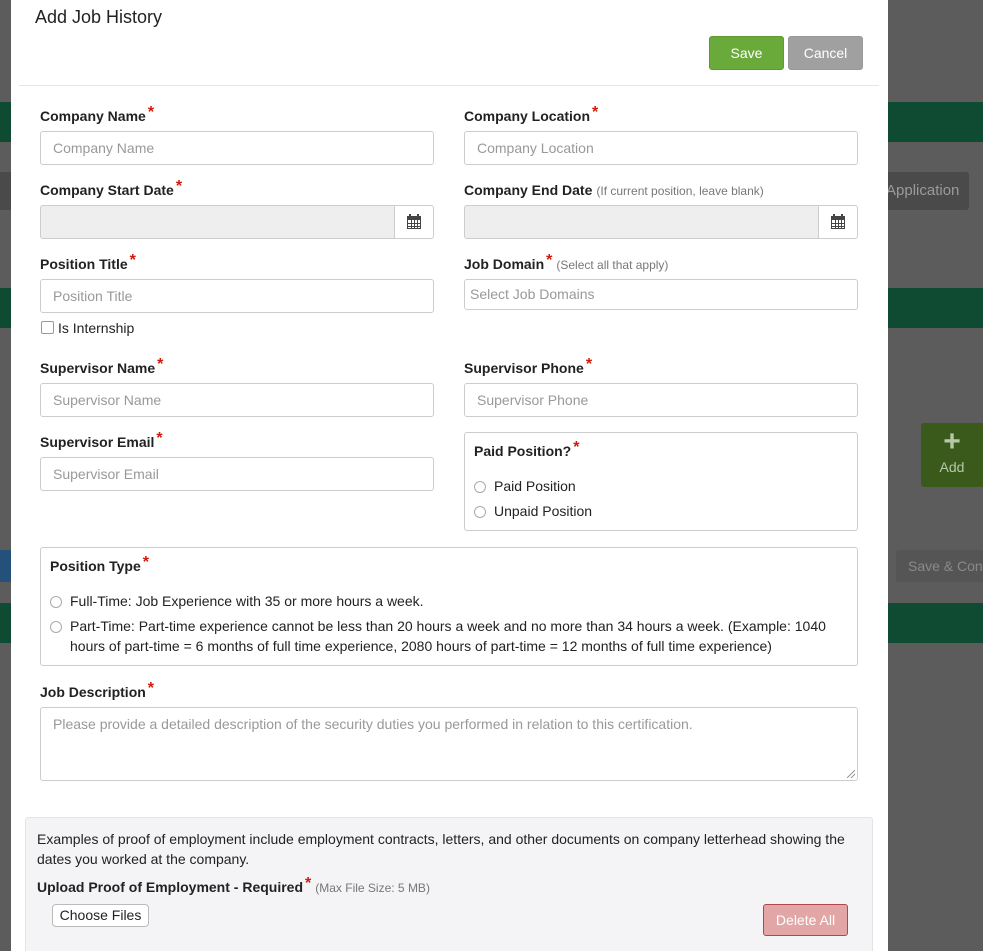  I want to click on part-time-radio, so click(56, 627).